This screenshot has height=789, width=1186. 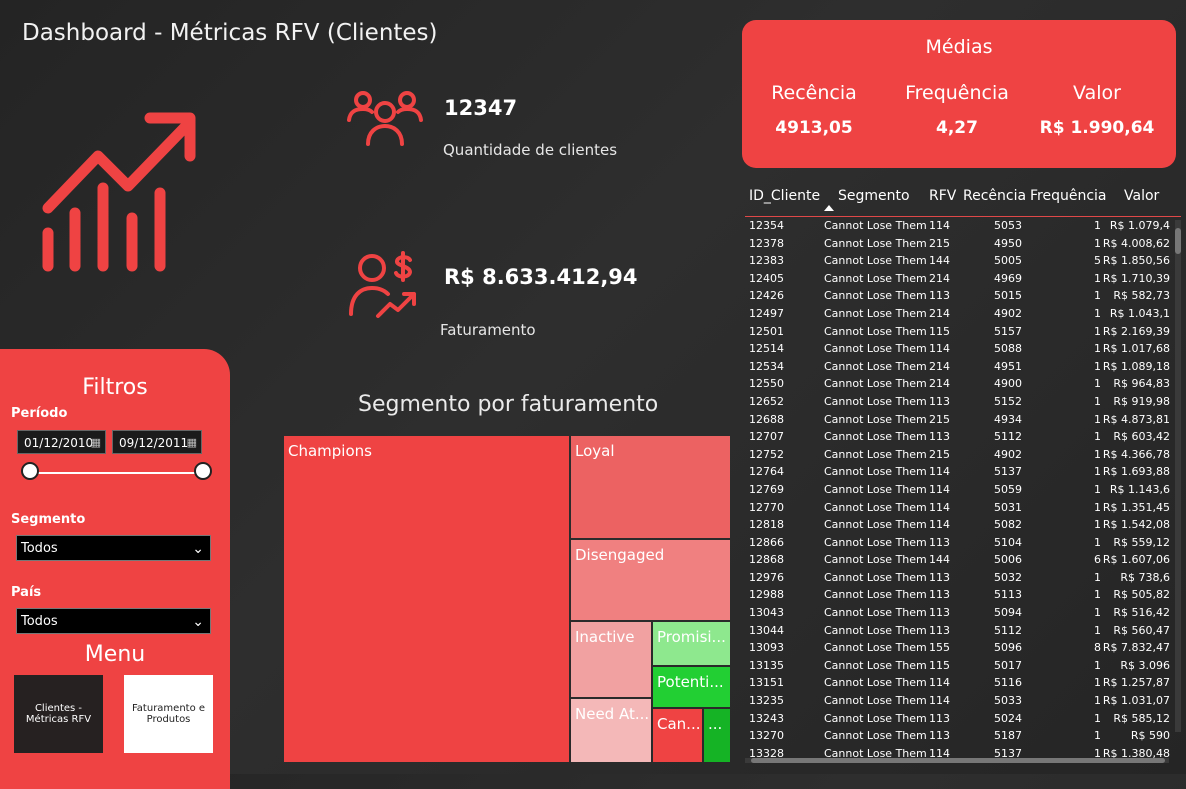 I want to click on table-row: 12818 Cannot Lose Them 114 5082 1 R$ 1.542,08, so click(x=963, y=525).